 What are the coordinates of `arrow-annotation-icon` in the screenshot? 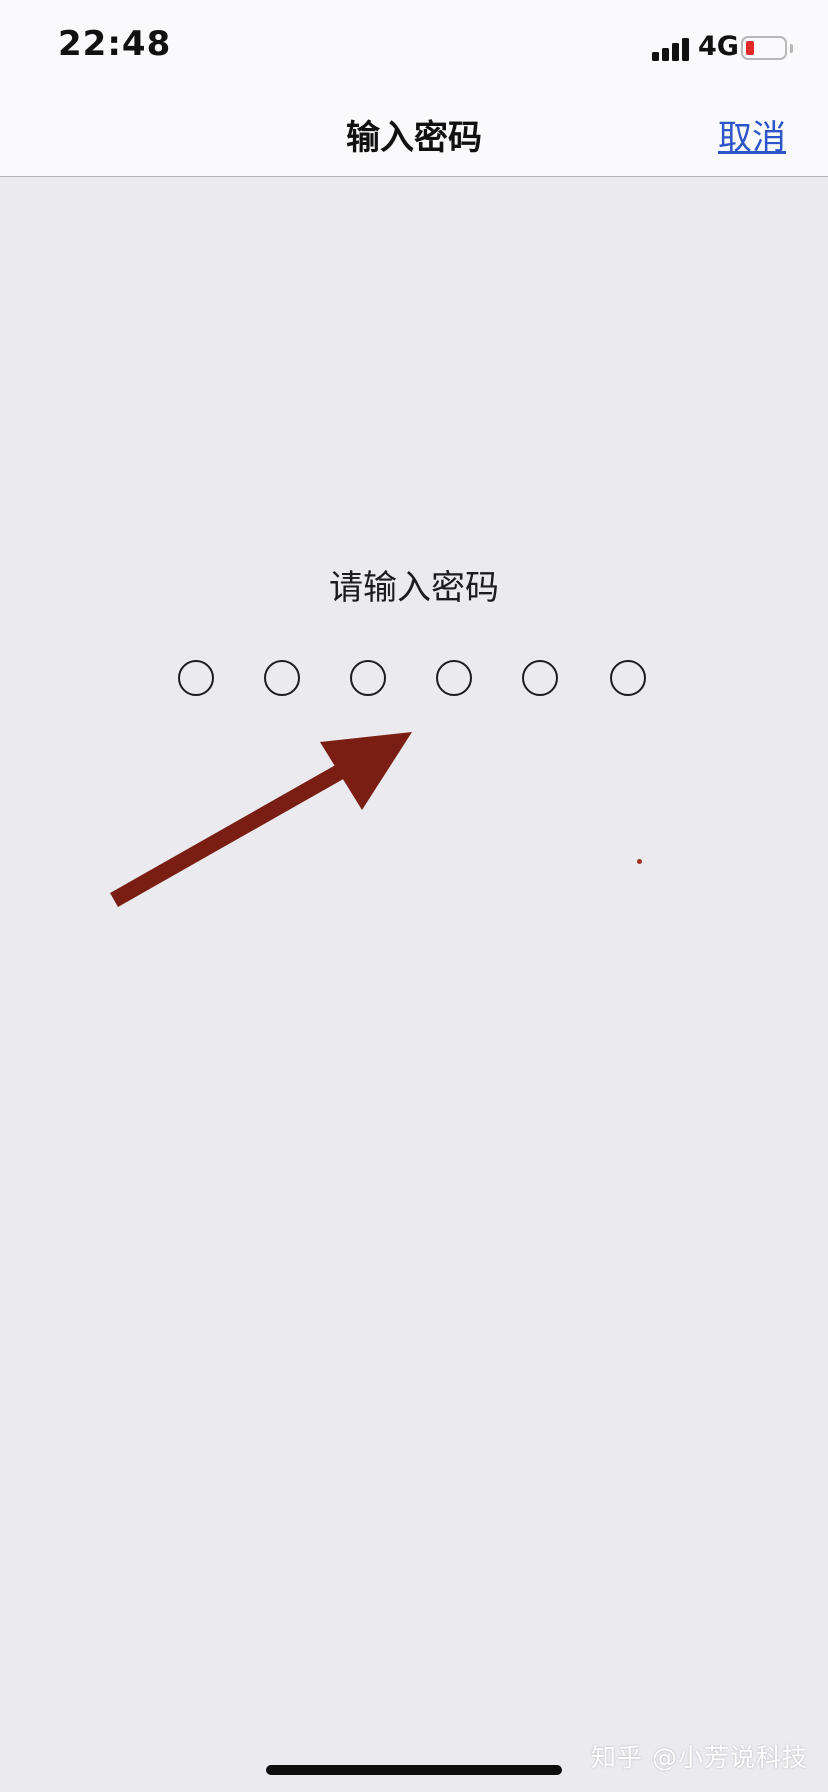 It's located at (261, 819).